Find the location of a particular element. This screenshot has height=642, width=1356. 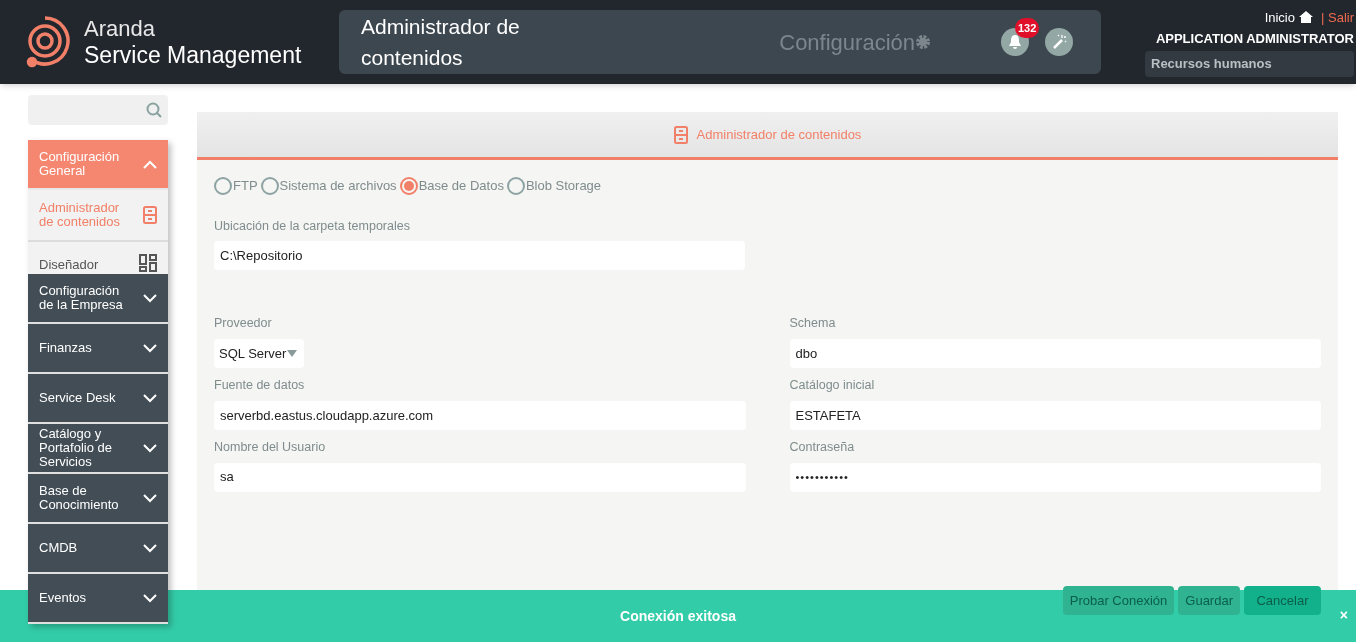

search-icon is located at coordinates (154, 110).